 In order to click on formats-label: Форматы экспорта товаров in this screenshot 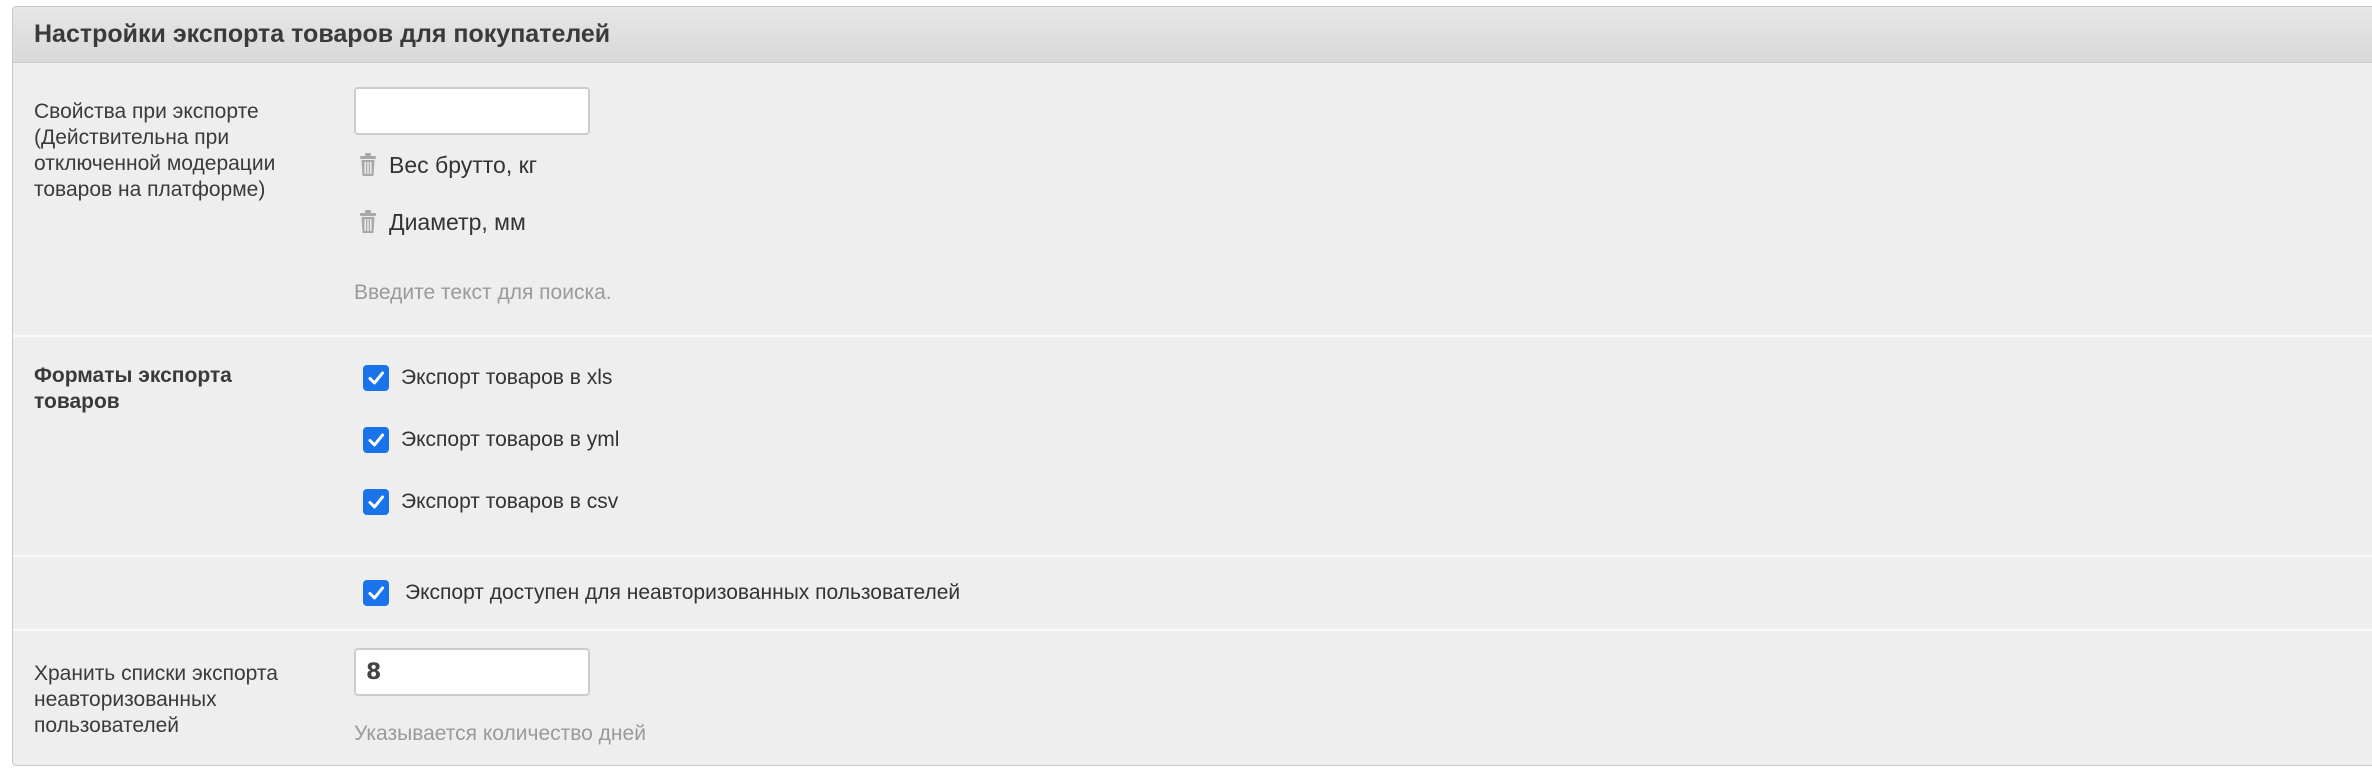, I will do `click(133, 388)`.